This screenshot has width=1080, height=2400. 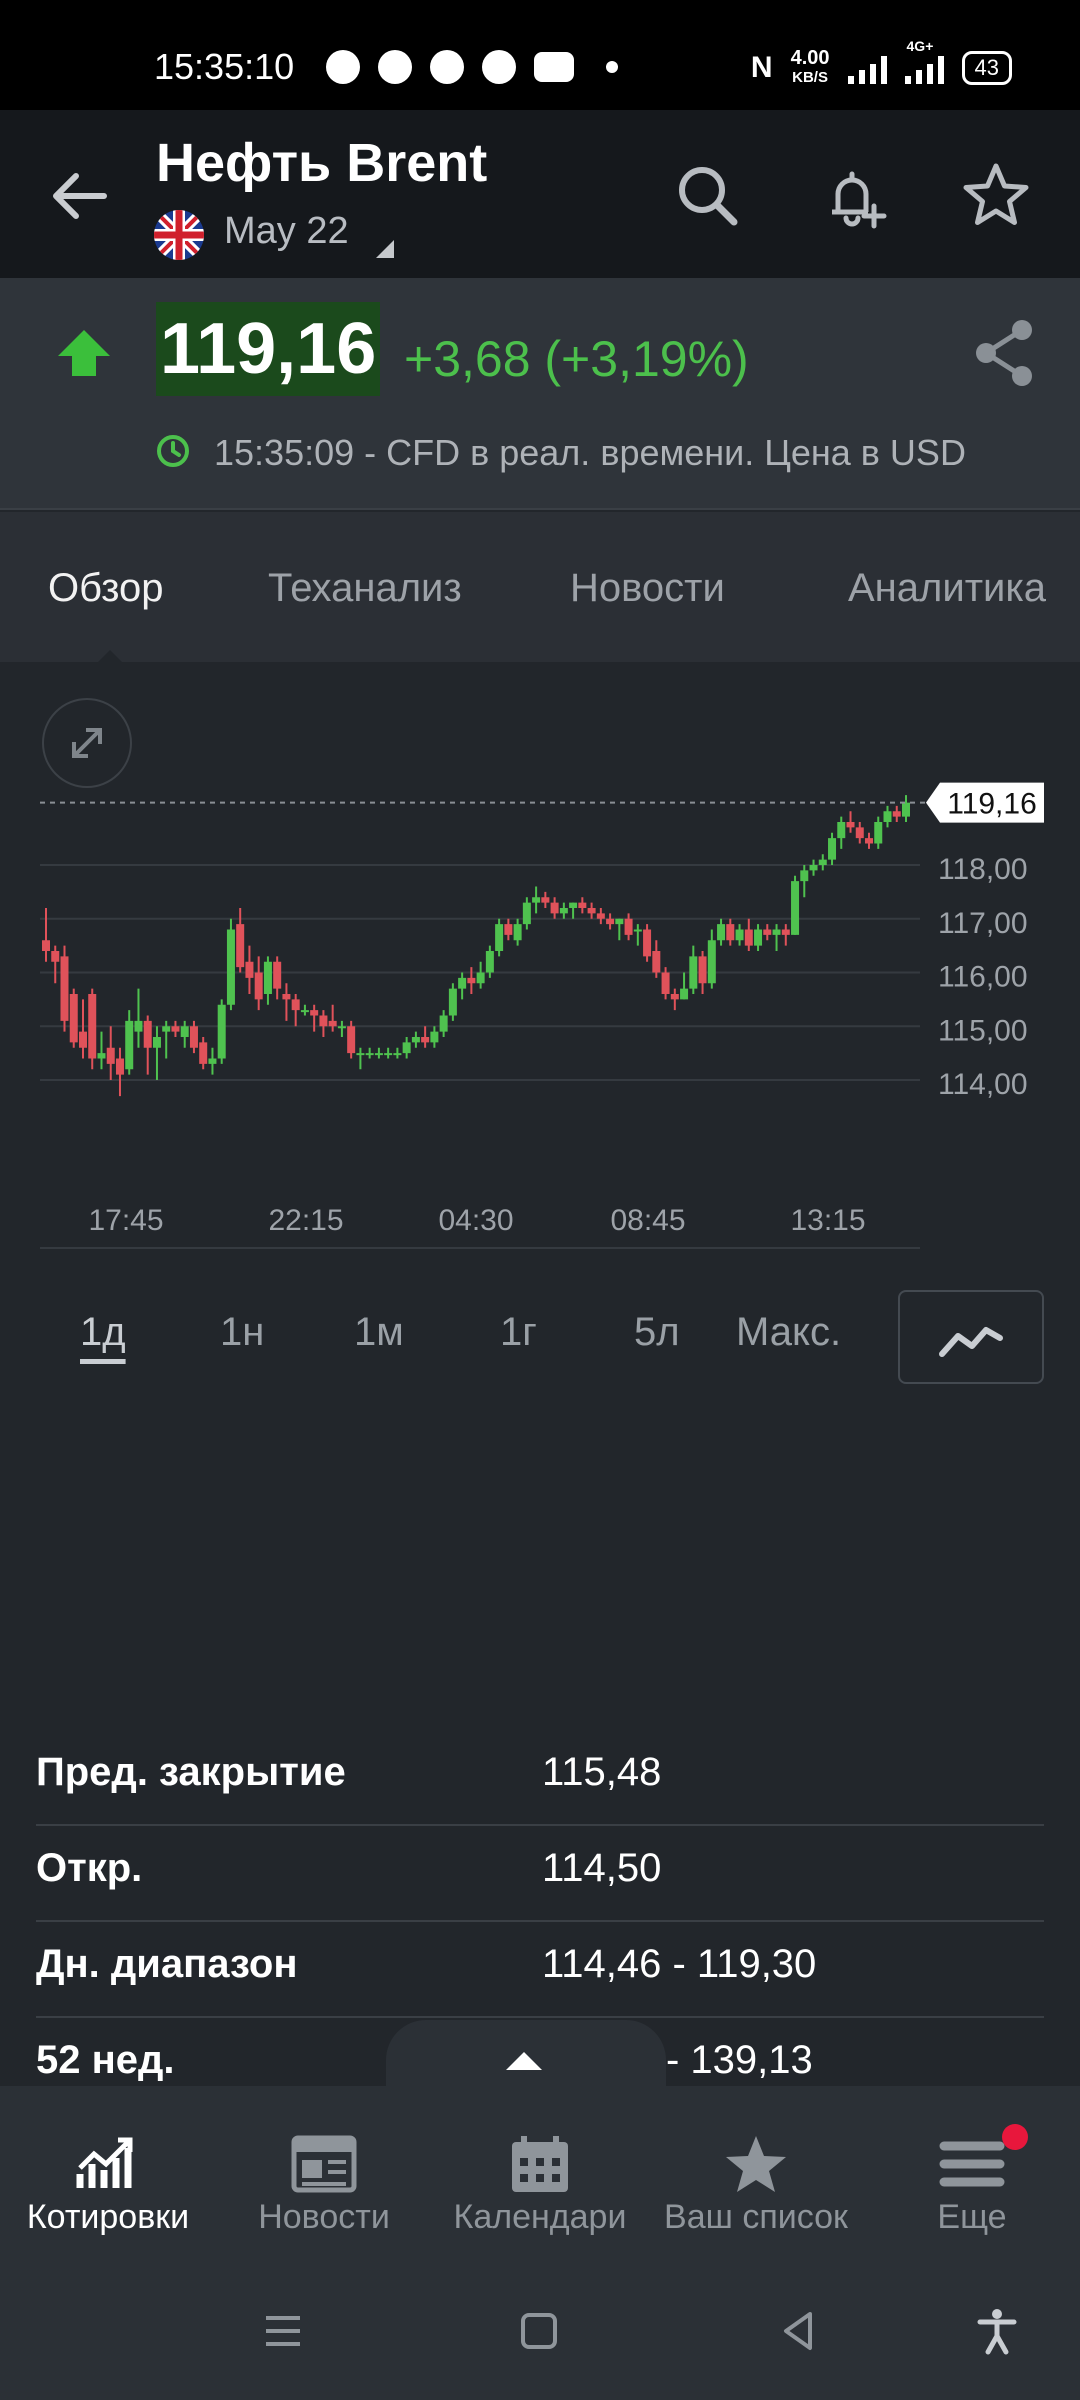 I want to click on tab-analysis: Аналитика, so click(x=947, y=588).